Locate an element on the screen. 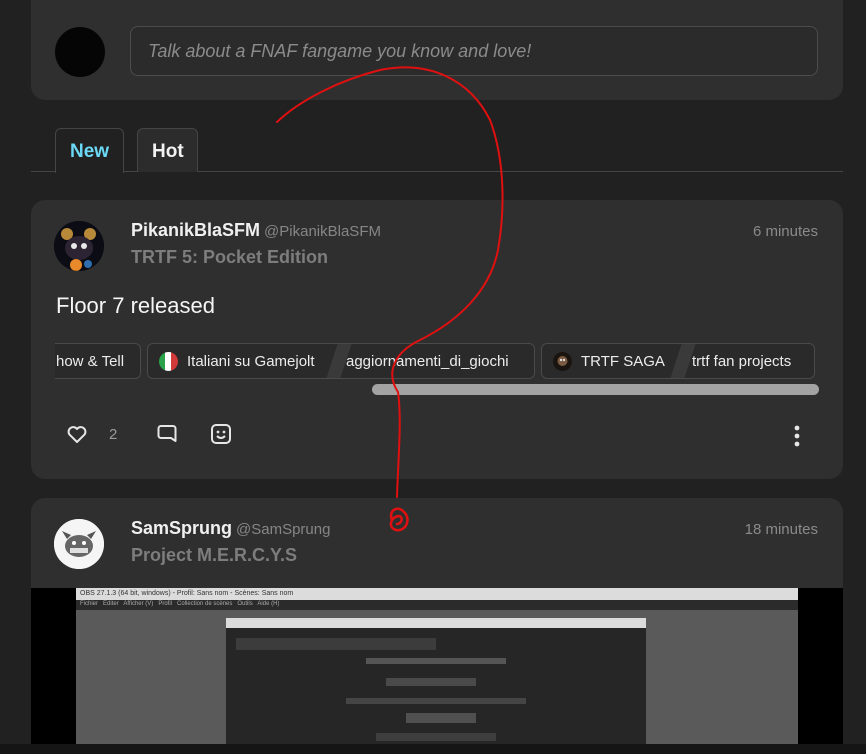 This screenshot has height=754, width=866. obs-preview is located at coordinates (436, 686).